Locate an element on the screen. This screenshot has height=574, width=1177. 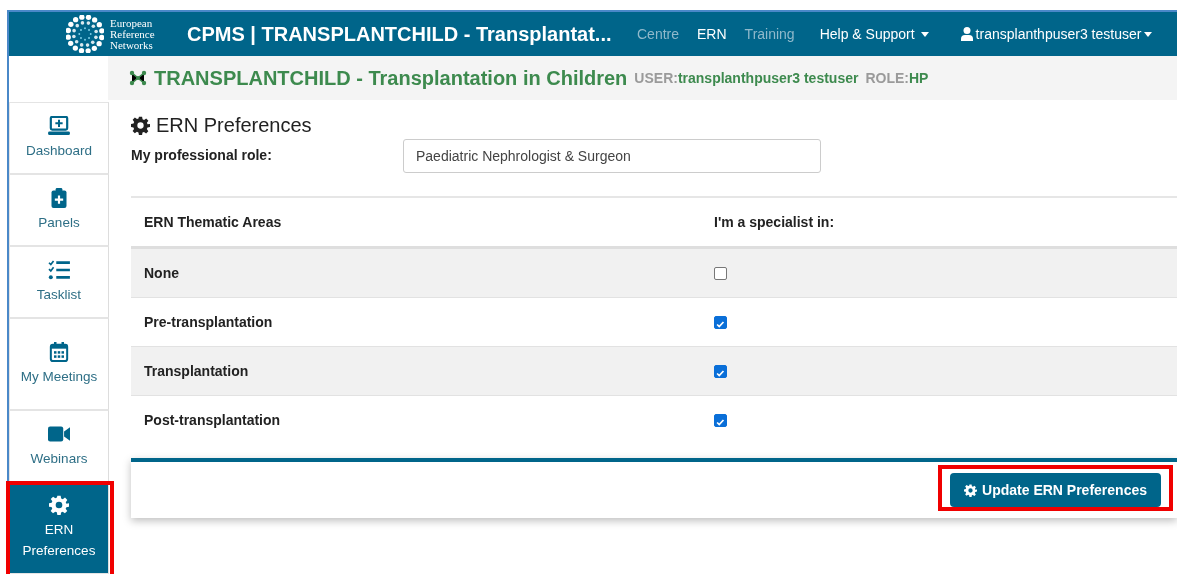
sidebar-item: Webinars is located at coordinates (59, 446).